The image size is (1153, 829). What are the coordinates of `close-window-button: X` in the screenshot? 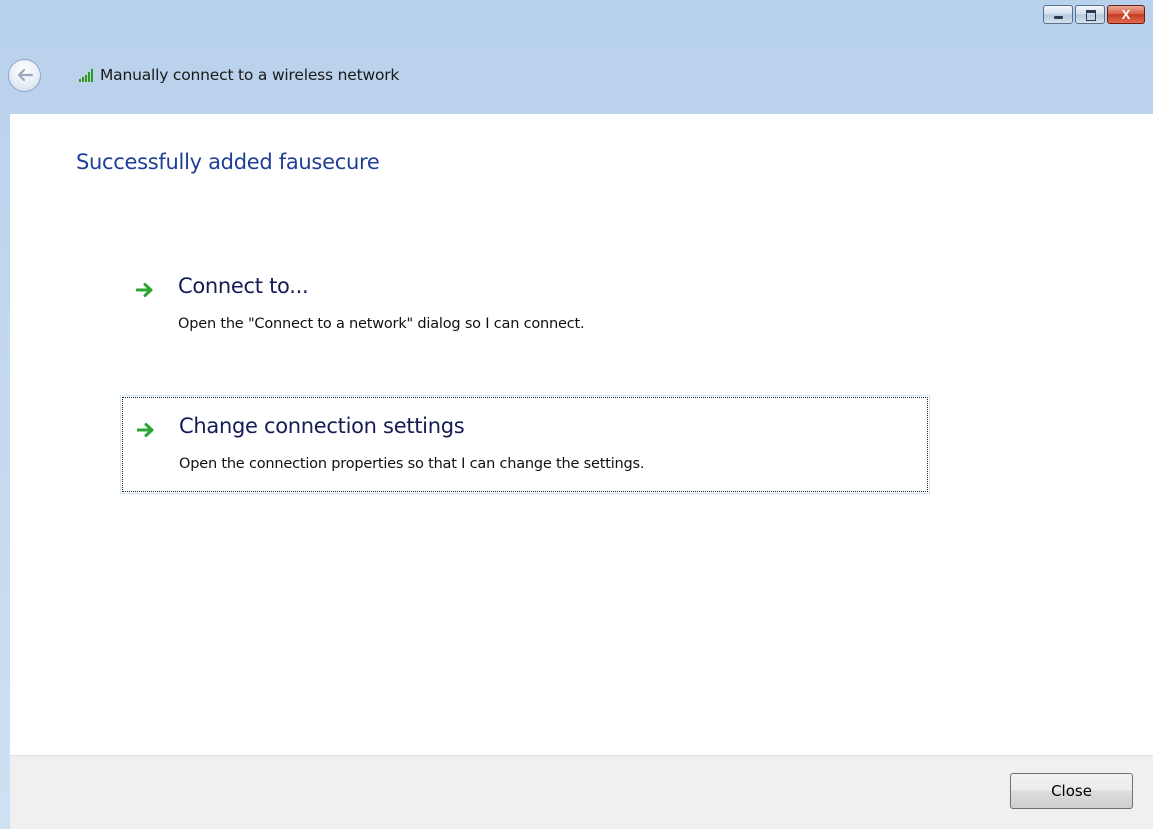 It's located at (1126, 14).